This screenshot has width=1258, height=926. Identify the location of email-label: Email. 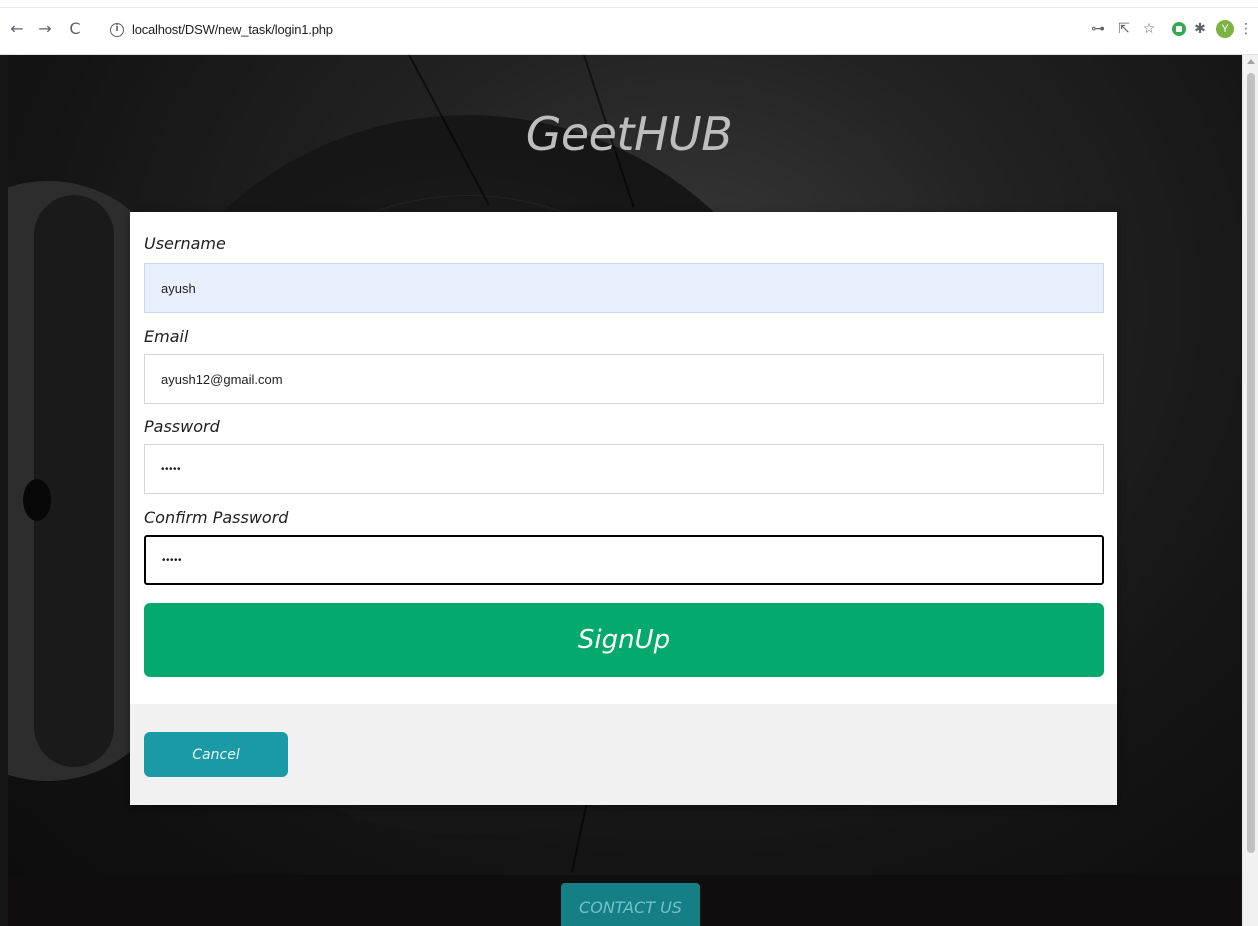
(166, 336).